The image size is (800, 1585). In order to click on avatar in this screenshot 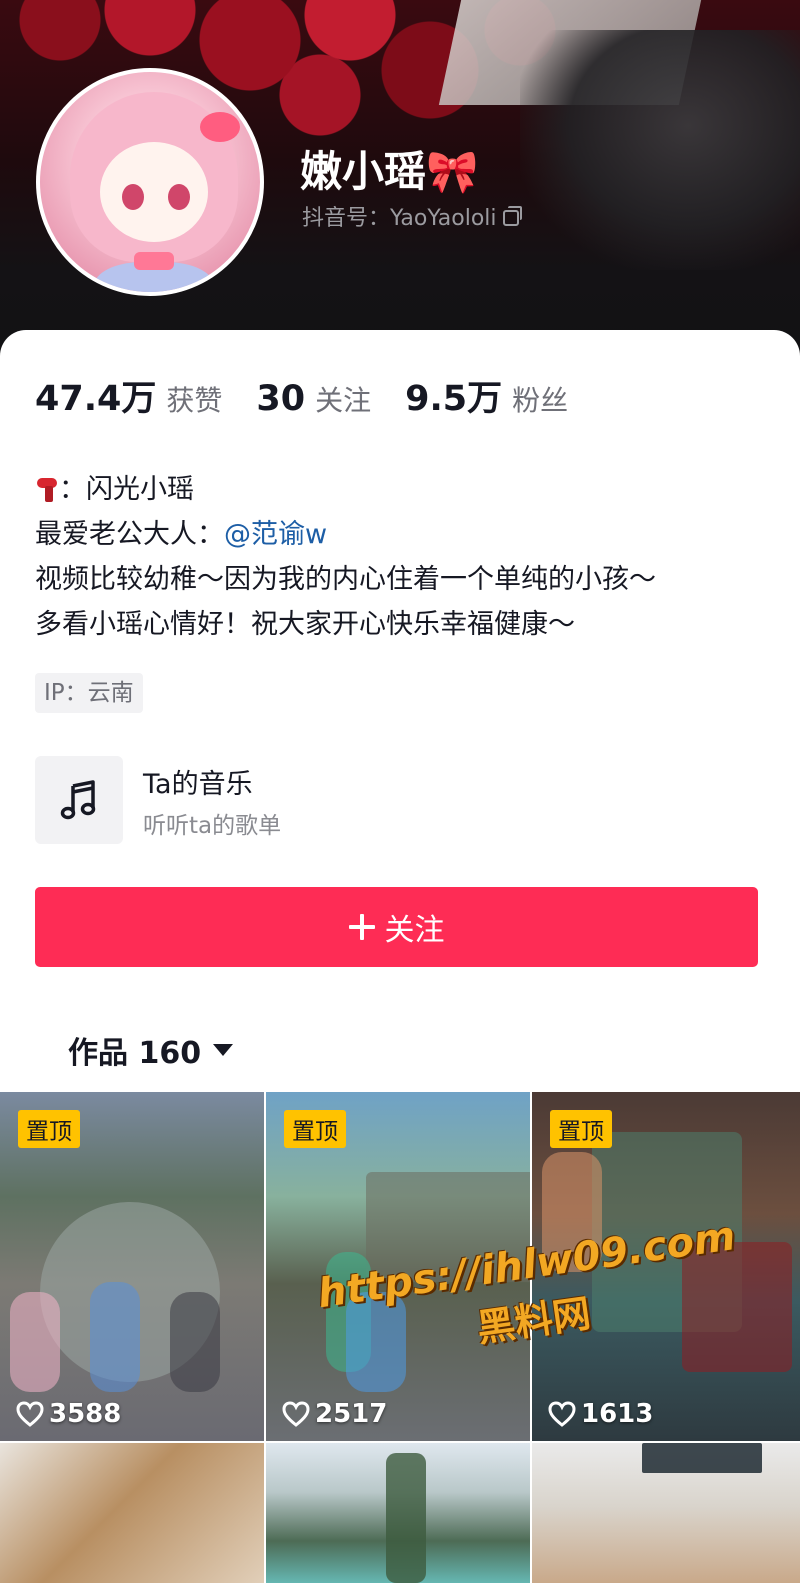, I will do `click(150, 182)`.